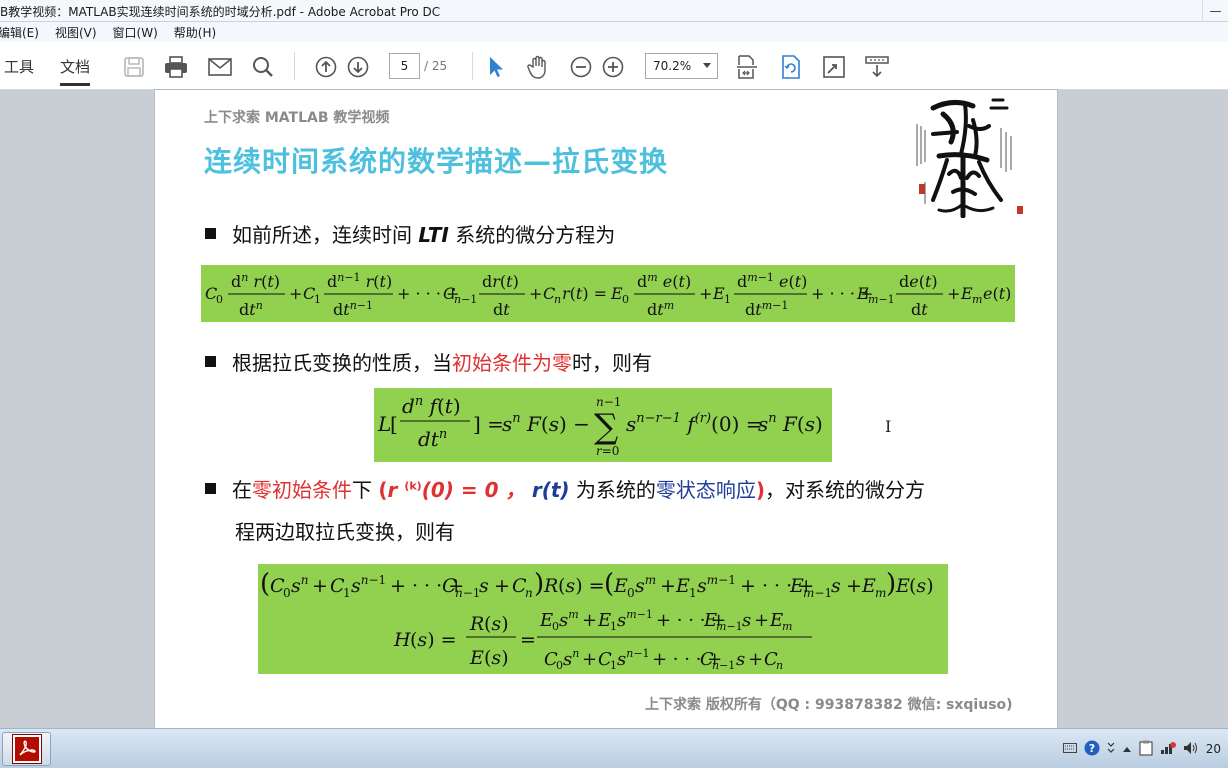 This screenshot has width=1228, height=768. I want to click on svg-text: sm−1, so click(716, 585).